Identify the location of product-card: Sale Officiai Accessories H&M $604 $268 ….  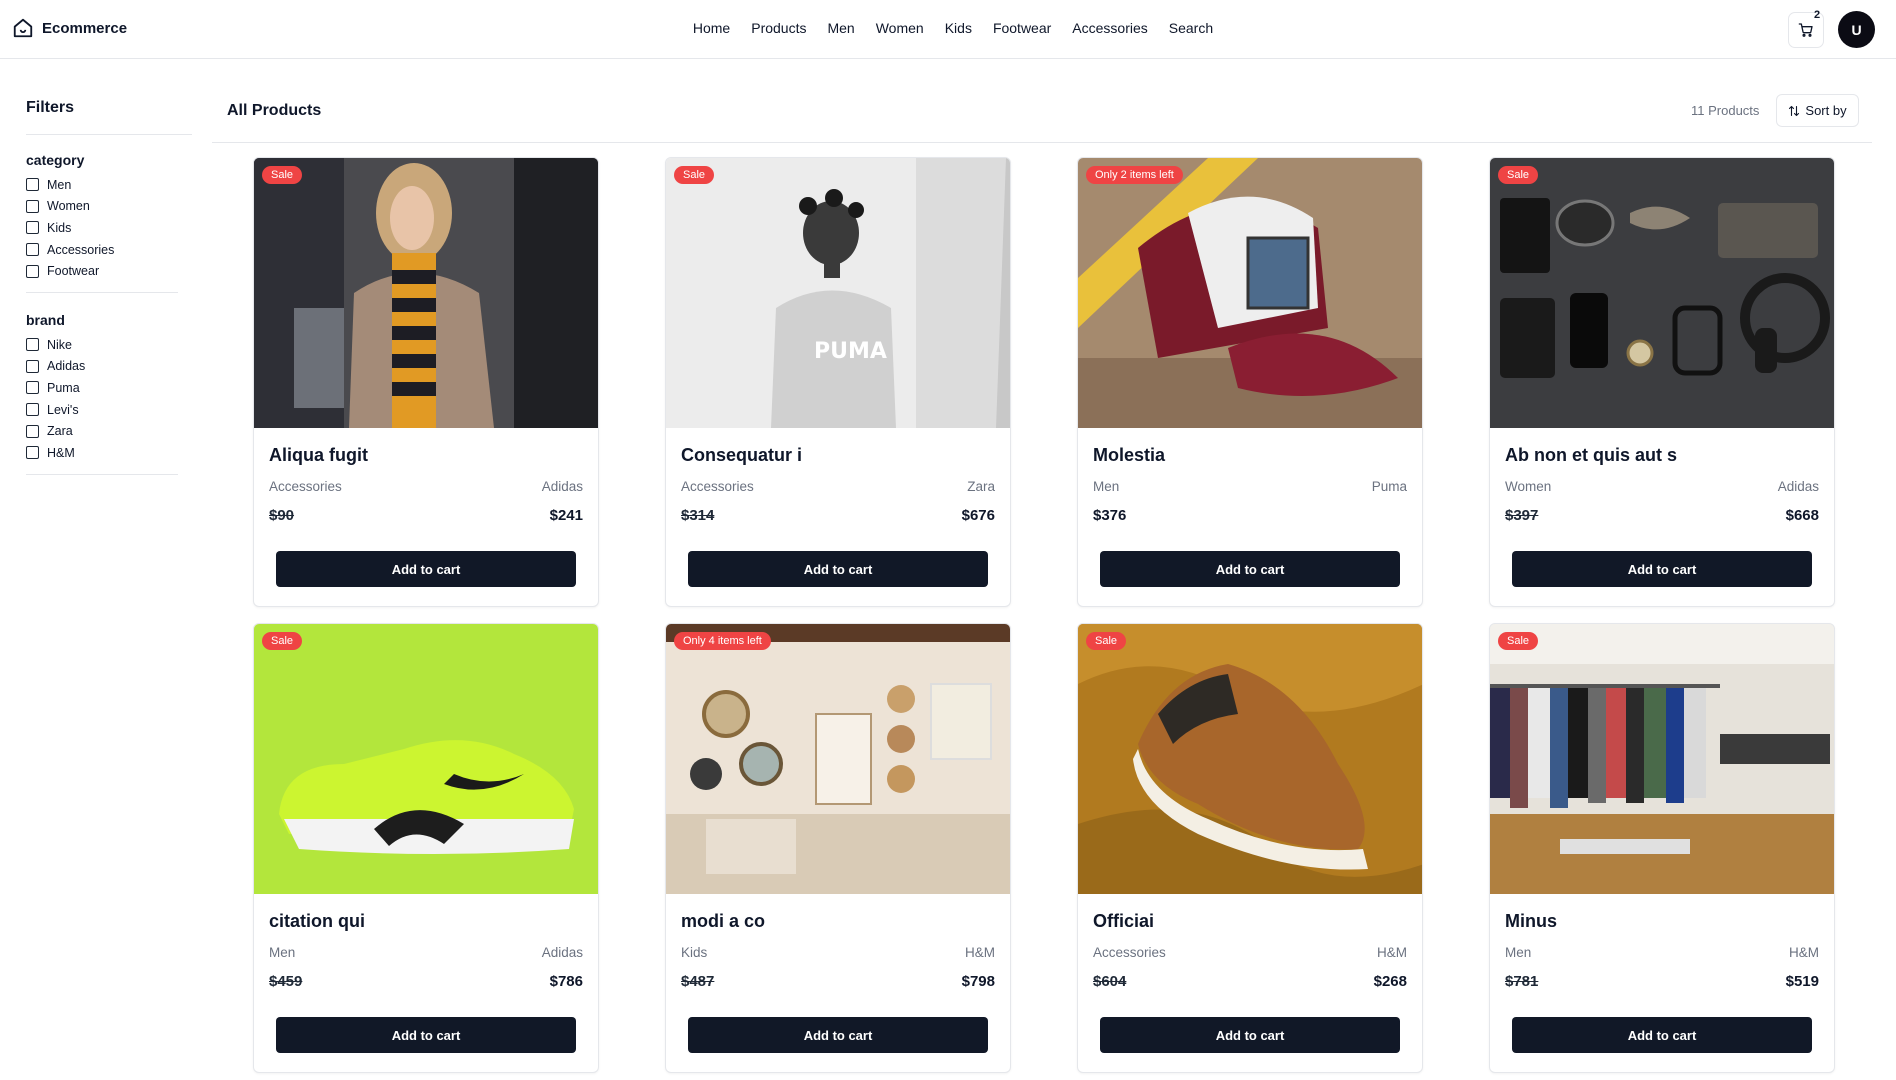
(1250, 848).